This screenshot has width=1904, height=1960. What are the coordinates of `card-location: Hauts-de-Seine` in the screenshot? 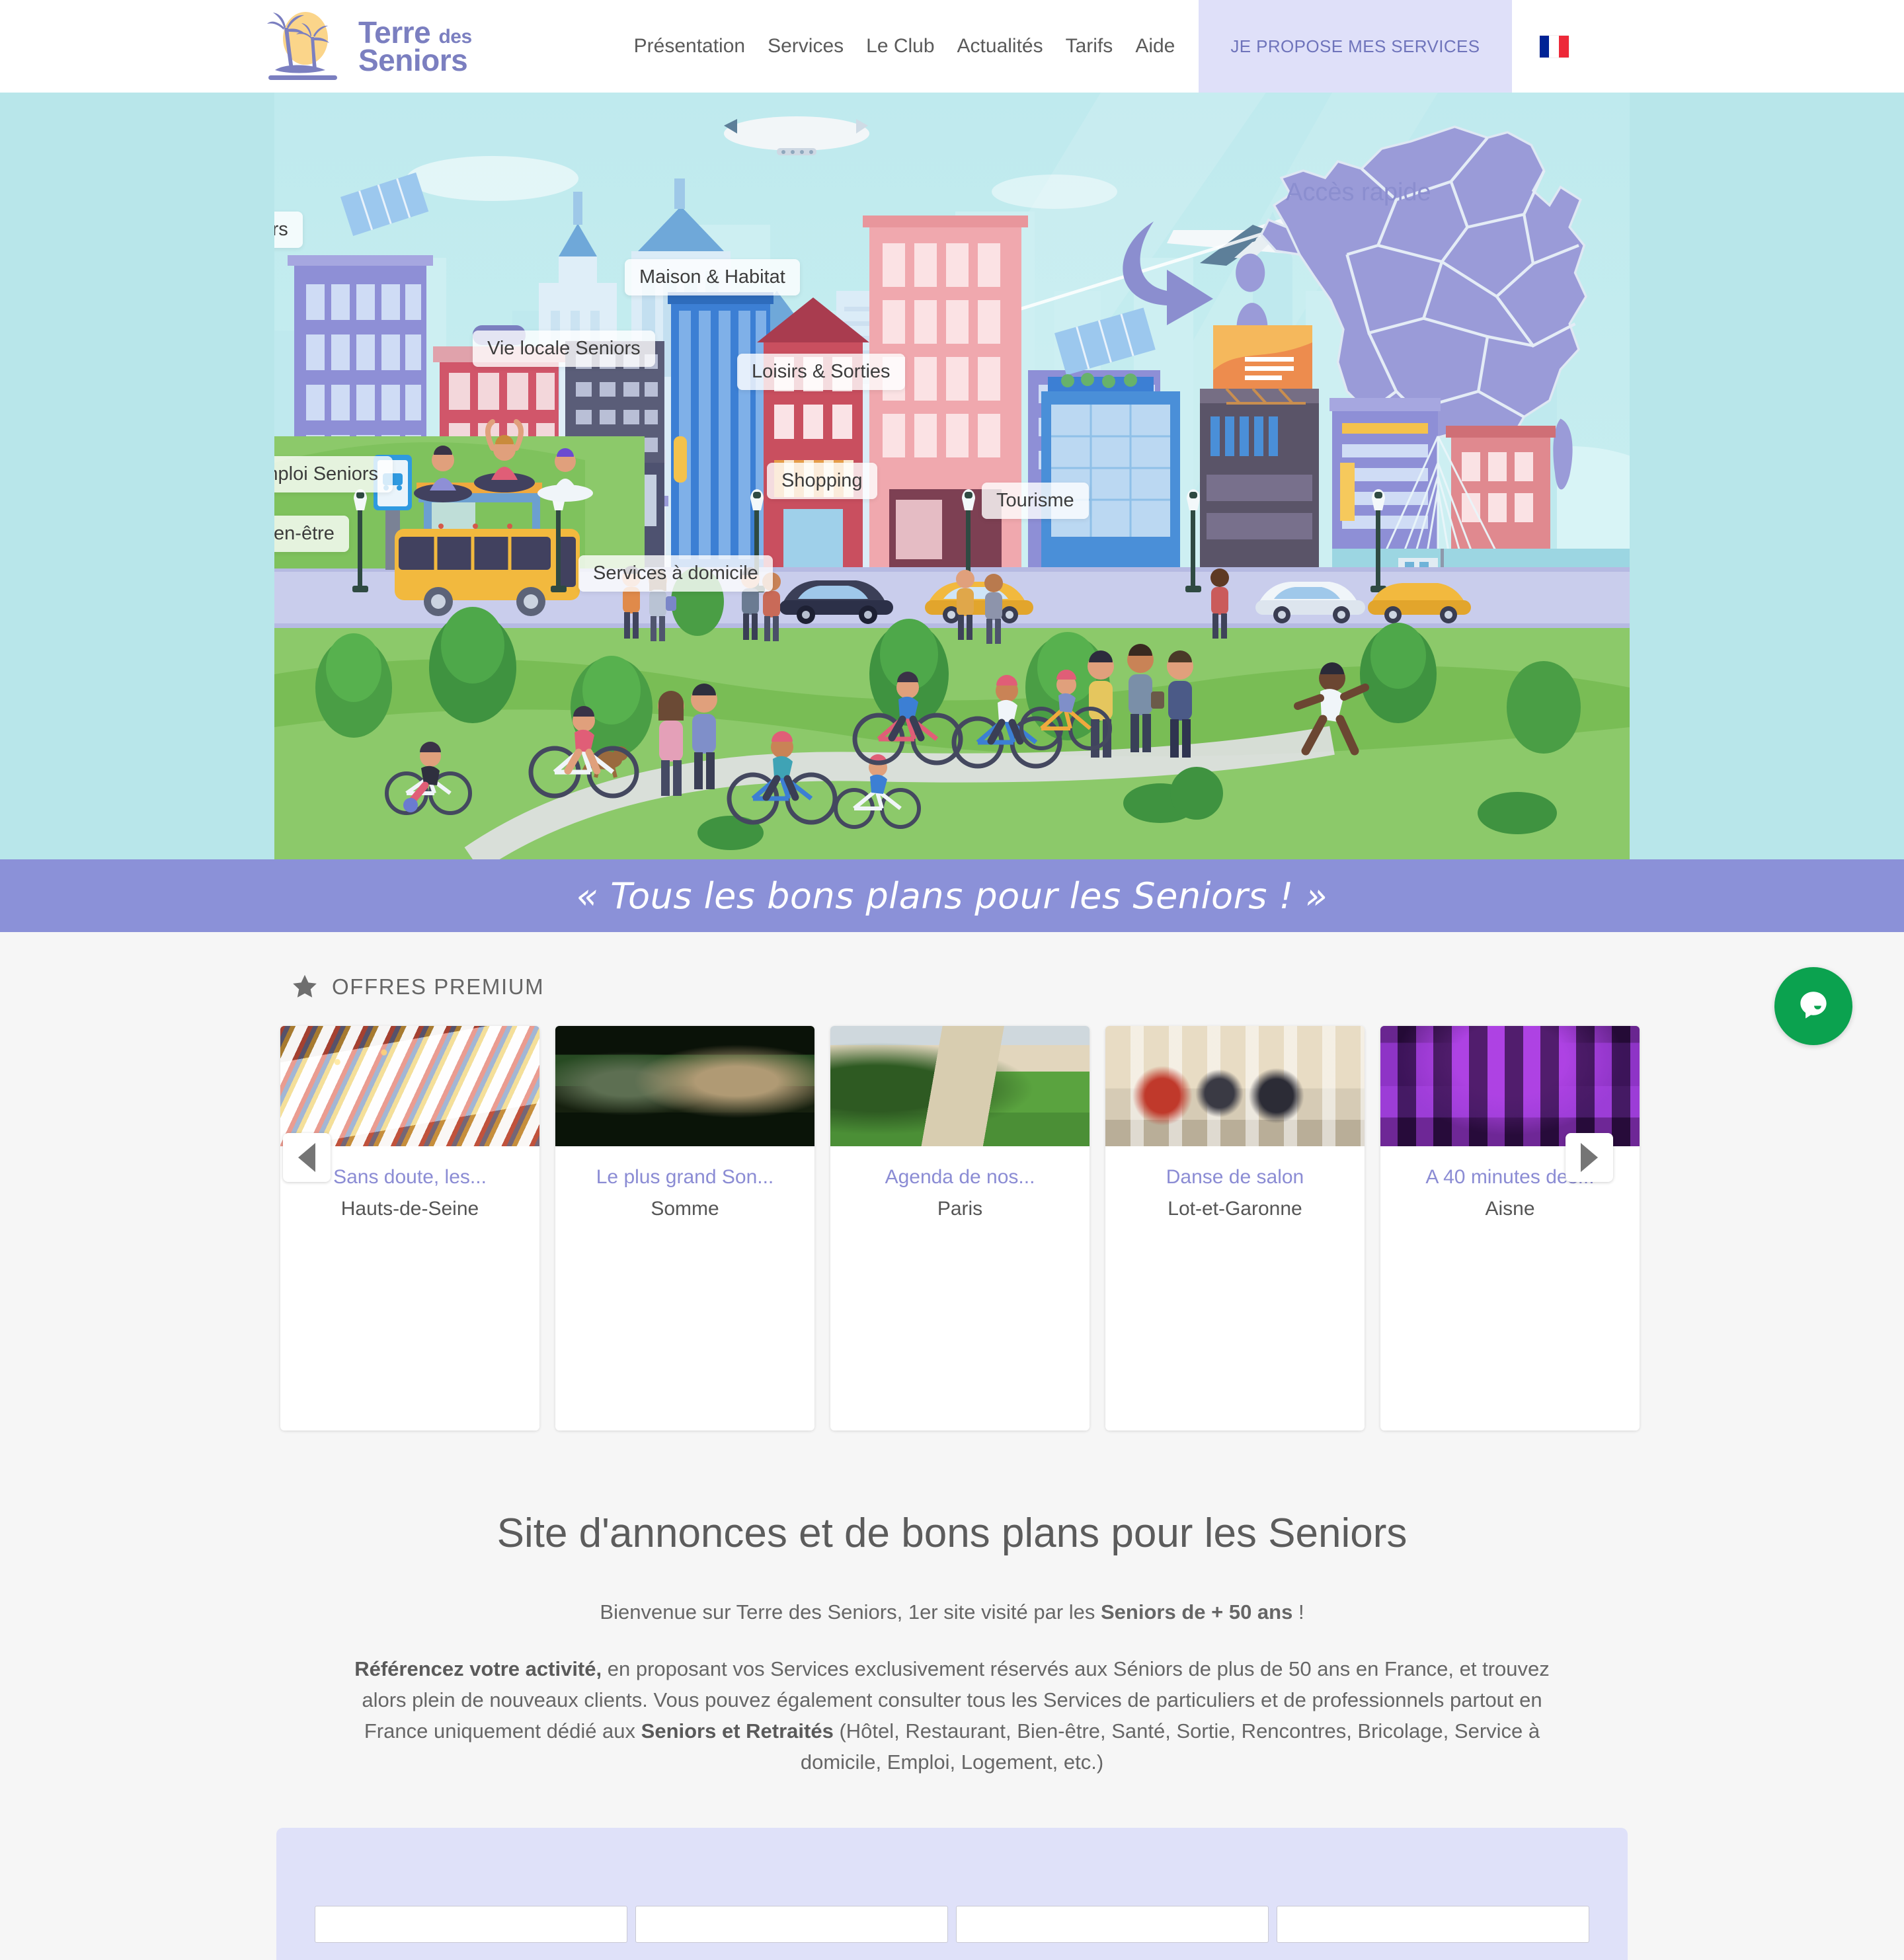 It's located at (409, 1209).